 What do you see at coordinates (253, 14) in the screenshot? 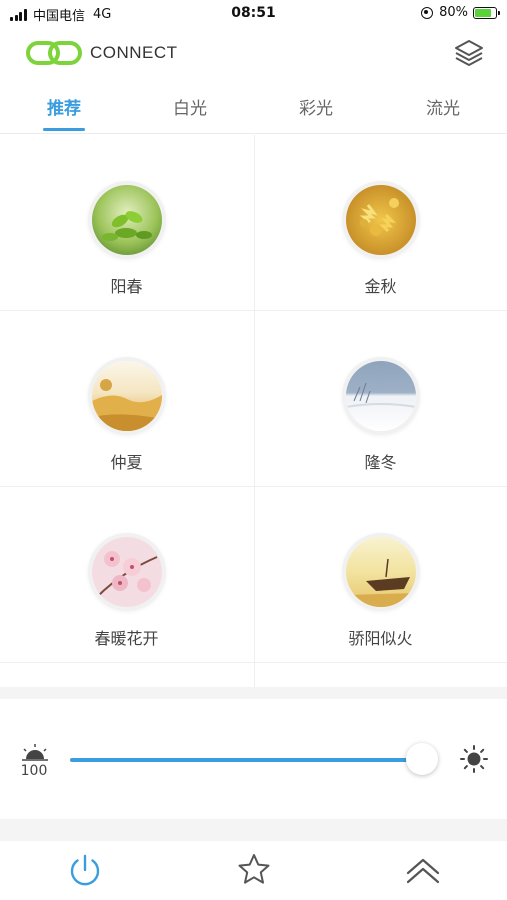
I see `status-bar: 中国电信 4G 08:51 80%` at bounding box center [253, 14].